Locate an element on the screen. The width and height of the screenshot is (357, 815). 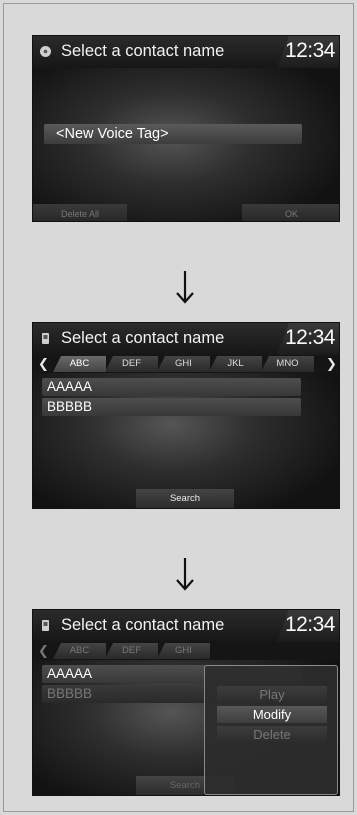
contact-options-menu: Play Modify Delete is located at coordinates (271, 730).